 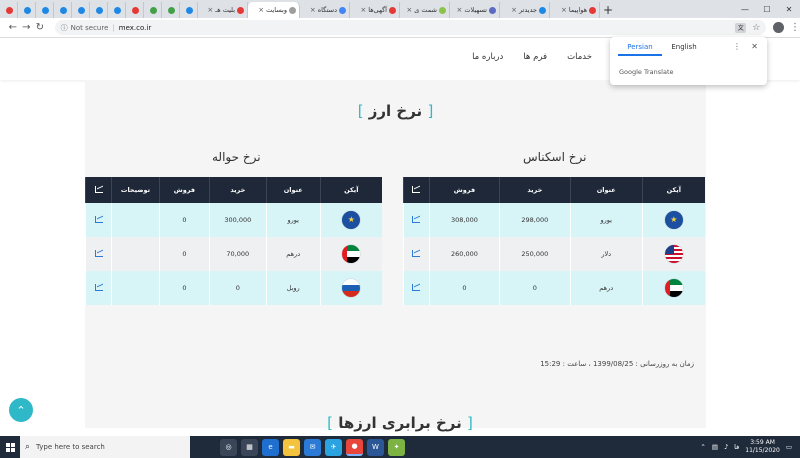 What do you see at coordinates (105, 447) in the screenshot?
I see `taskbar-search: ⌕ Type here to search` at bounding box center [105, 447].